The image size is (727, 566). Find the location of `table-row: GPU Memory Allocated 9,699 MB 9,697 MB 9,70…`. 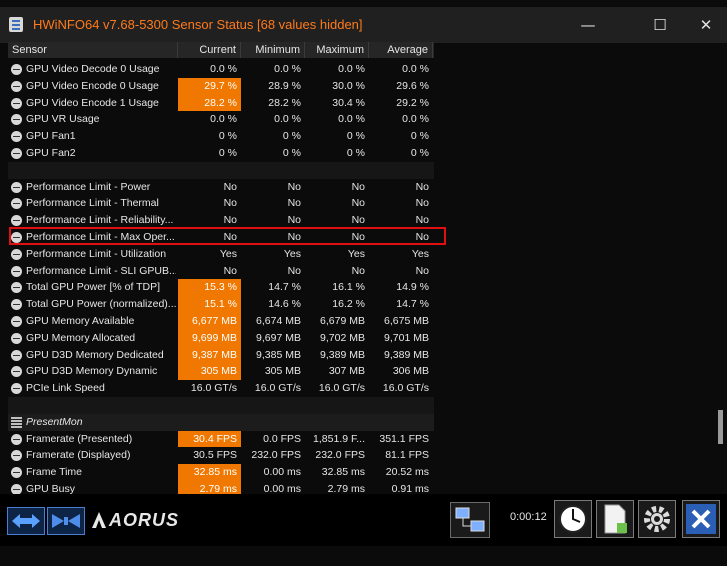

table-row: GPU Memory Allocated 9,699 MB 9,697 MB 9,70… is located at coordinates (221, 338).